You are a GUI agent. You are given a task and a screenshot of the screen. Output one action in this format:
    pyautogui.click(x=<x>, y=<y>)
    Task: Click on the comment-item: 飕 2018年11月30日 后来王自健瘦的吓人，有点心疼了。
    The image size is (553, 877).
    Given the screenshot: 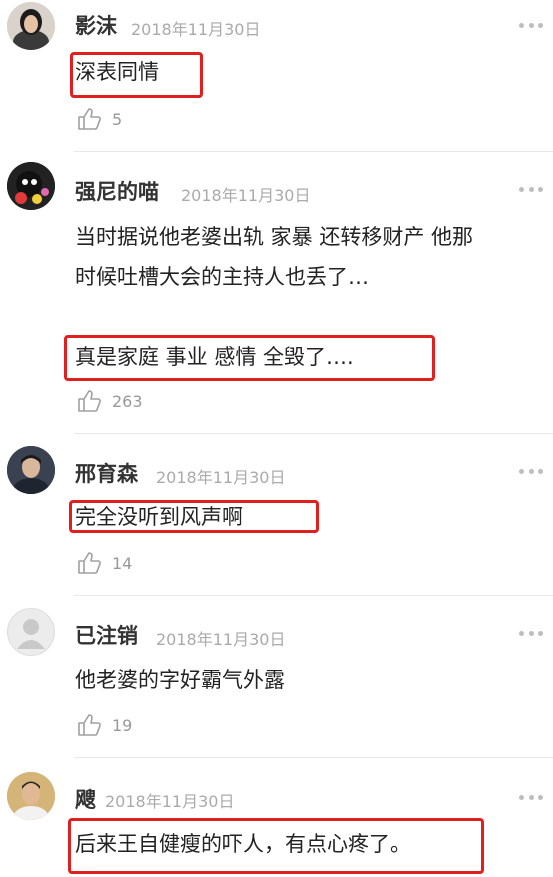 What is the action you would take?
    pyautogui.click(x=276, y=817)
    